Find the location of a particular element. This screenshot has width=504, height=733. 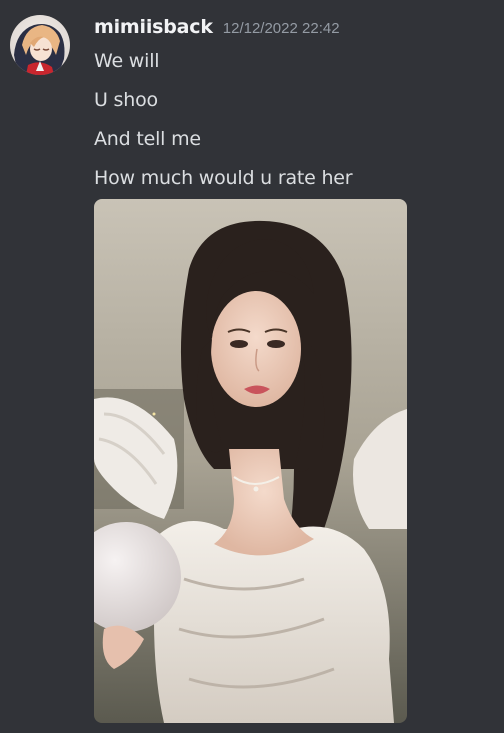

message-line: And tell me is located at coordinates (147, 139).